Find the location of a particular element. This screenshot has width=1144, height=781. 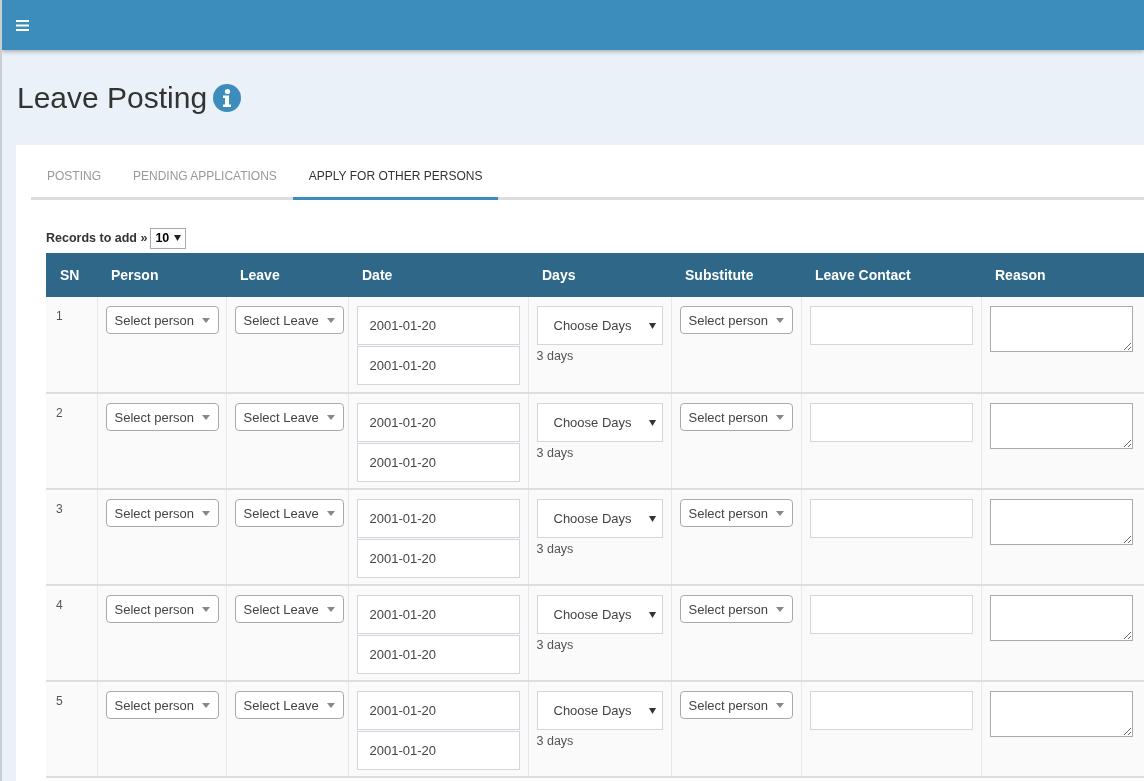

row-number: 5 is located at coordinates (59, 701).